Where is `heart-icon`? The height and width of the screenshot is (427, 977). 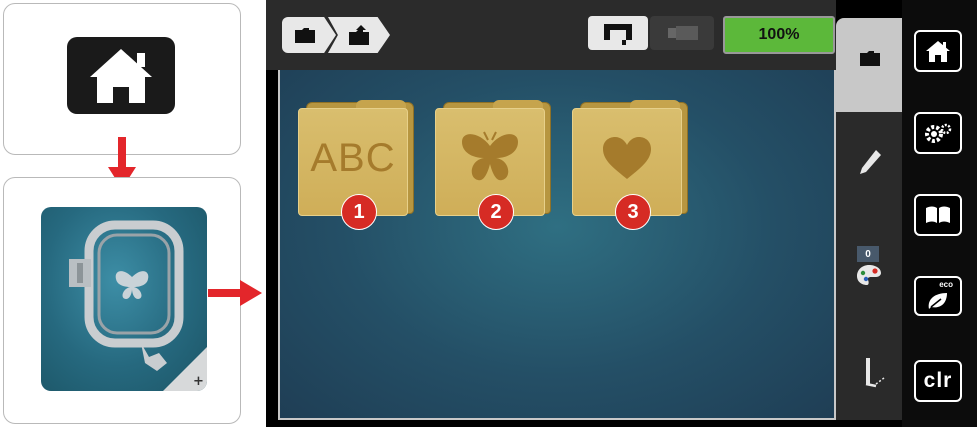
heart-icon is located at coordinates (627, 158).